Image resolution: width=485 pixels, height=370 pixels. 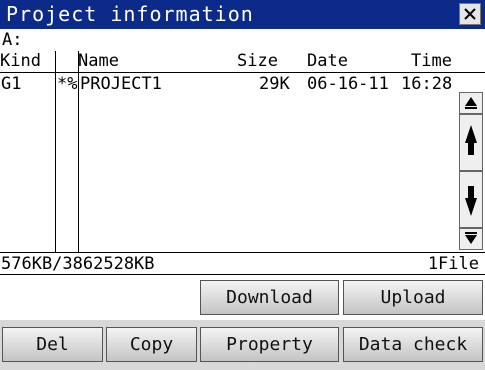 What do you see at coordinates (431, 61) in the screenshot?
I see `column-header-time: Time` at bounding box center [431, 61].